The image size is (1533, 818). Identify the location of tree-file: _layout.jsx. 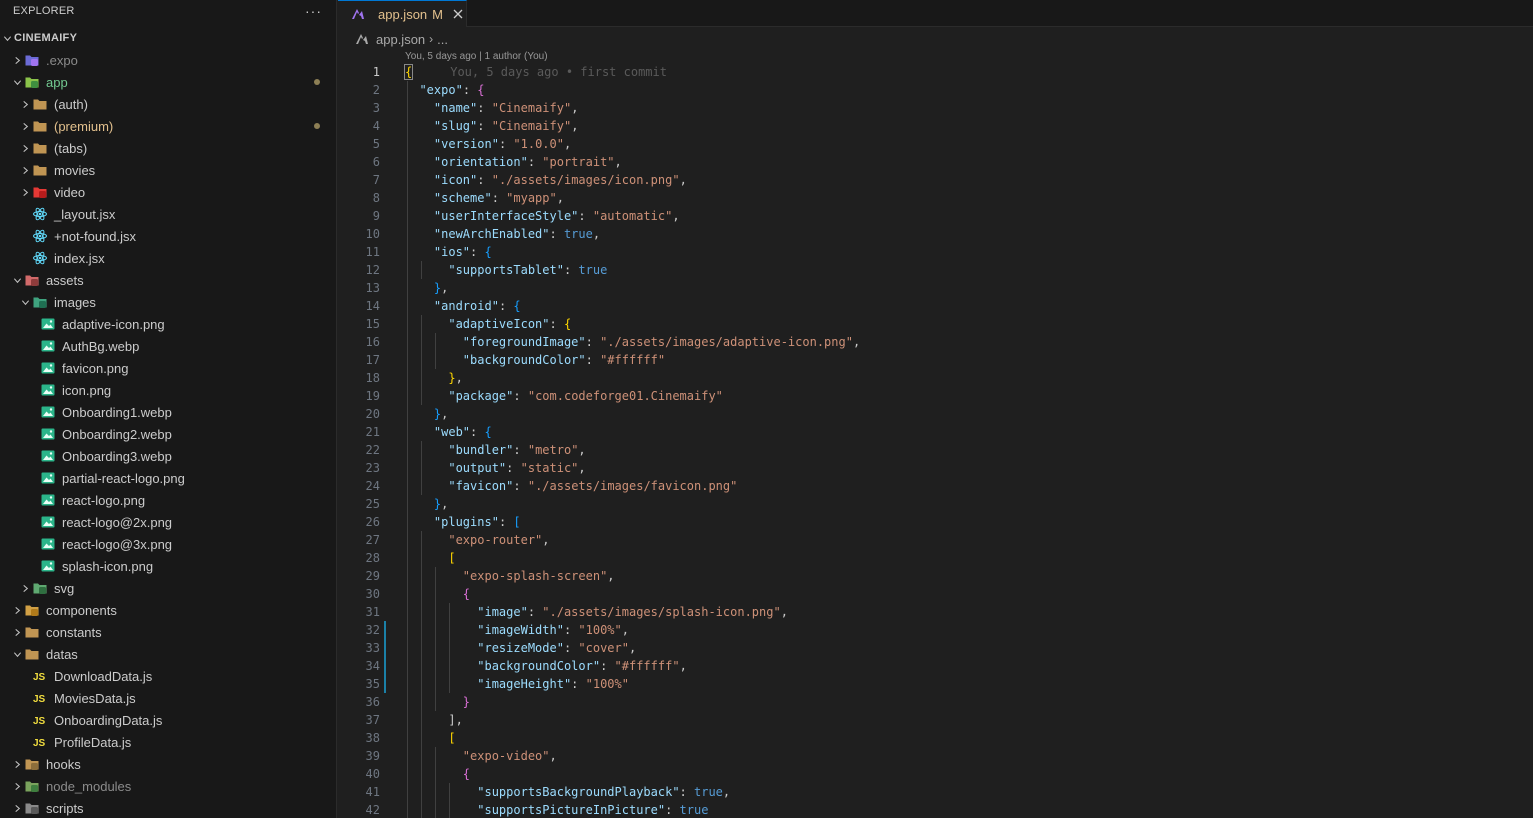
(168, 214).